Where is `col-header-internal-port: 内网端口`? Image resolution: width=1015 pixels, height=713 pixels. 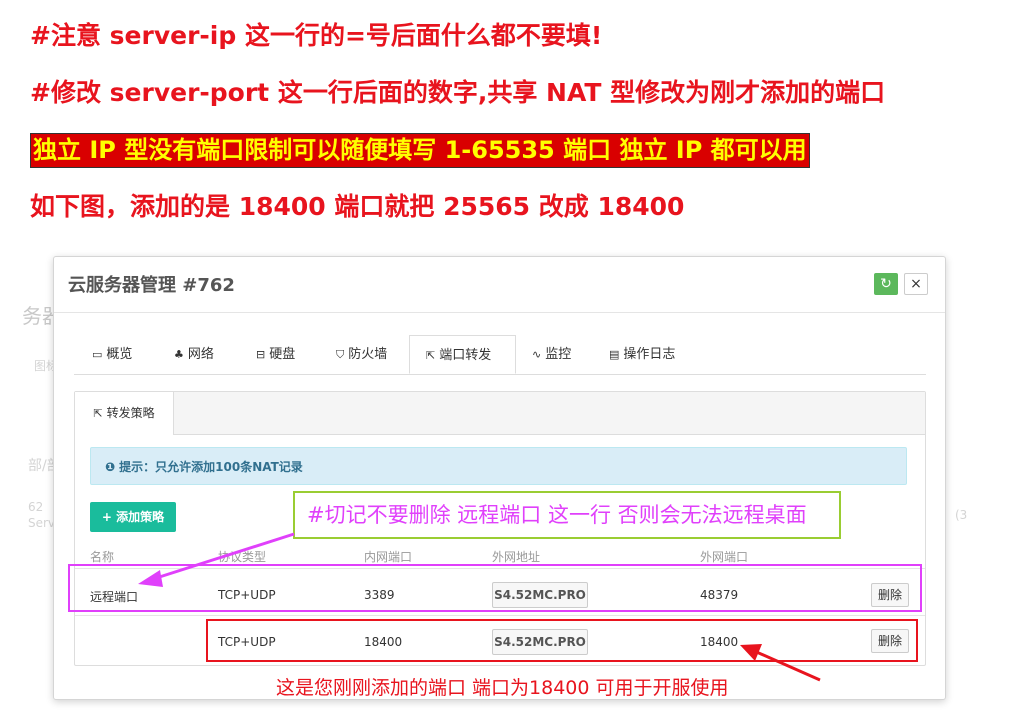
col-header-internal-port: 内网端口 is located at coordinates (388, 557).